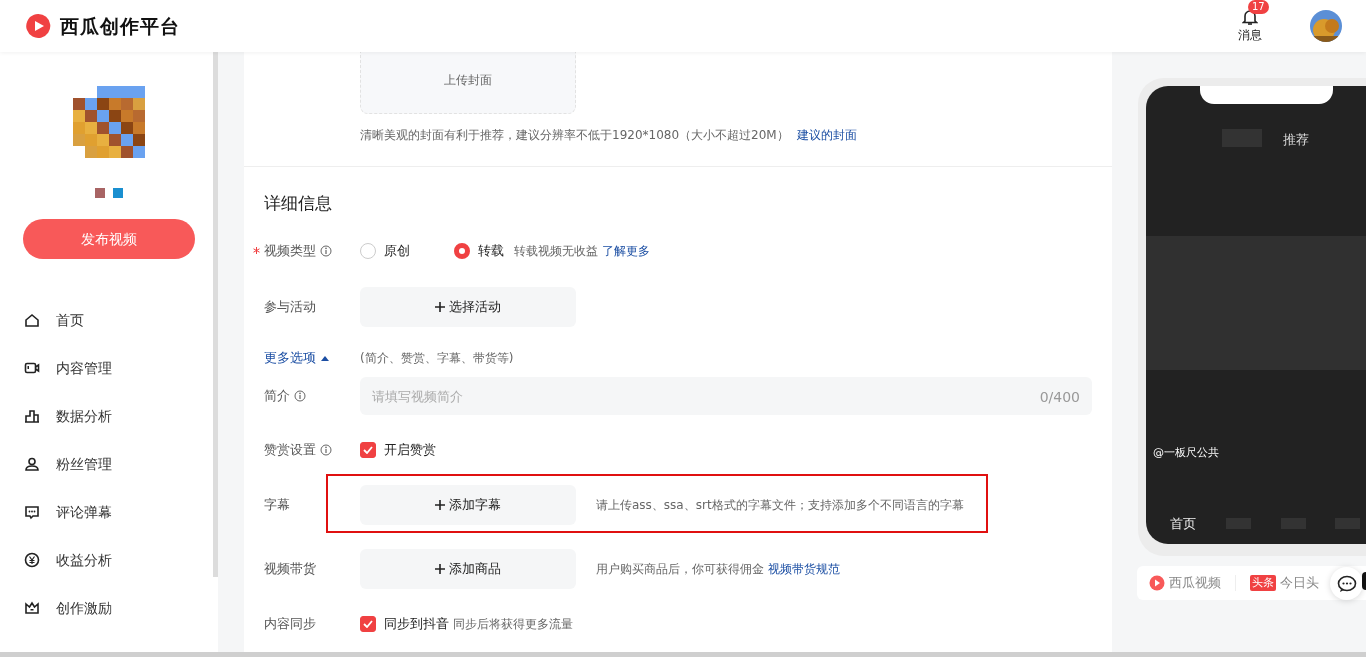 Image resolution: width=1366 pixels, height=657 pixels. Describe the element at coordinates (106, 416) in the screenshot. I see `sidebar-item: 数据分析` at that location.